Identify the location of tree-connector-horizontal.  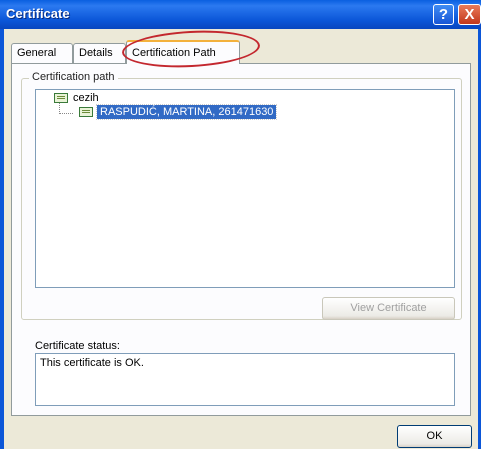
(66, 113).